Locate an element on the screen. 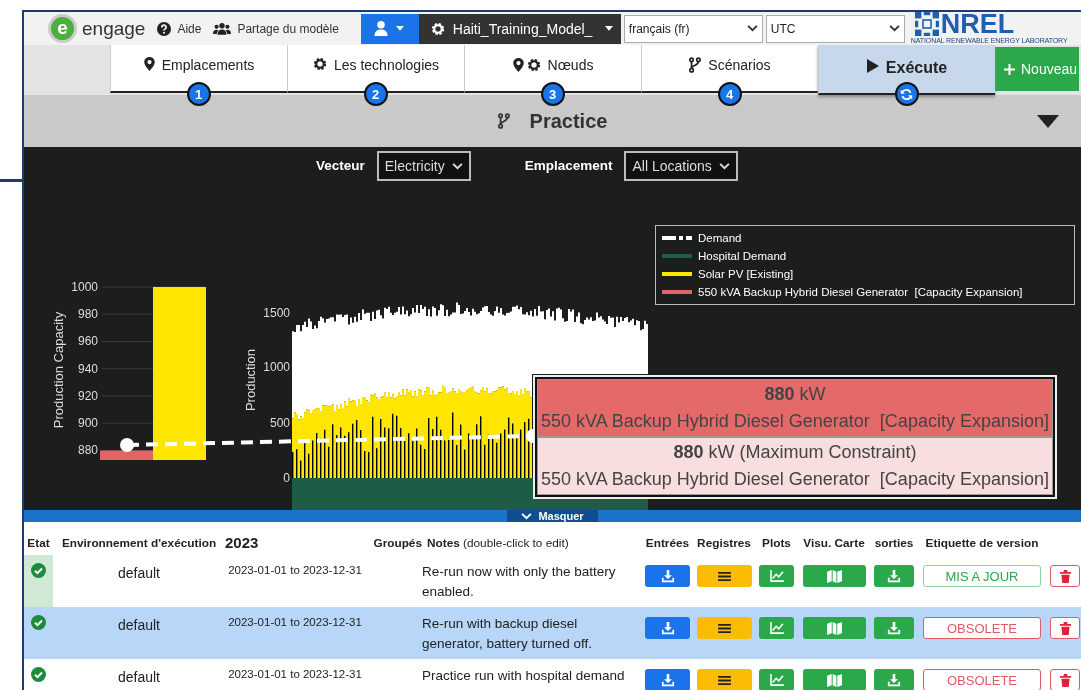  filter-select: Electricity is located at coordinates (423, 166).